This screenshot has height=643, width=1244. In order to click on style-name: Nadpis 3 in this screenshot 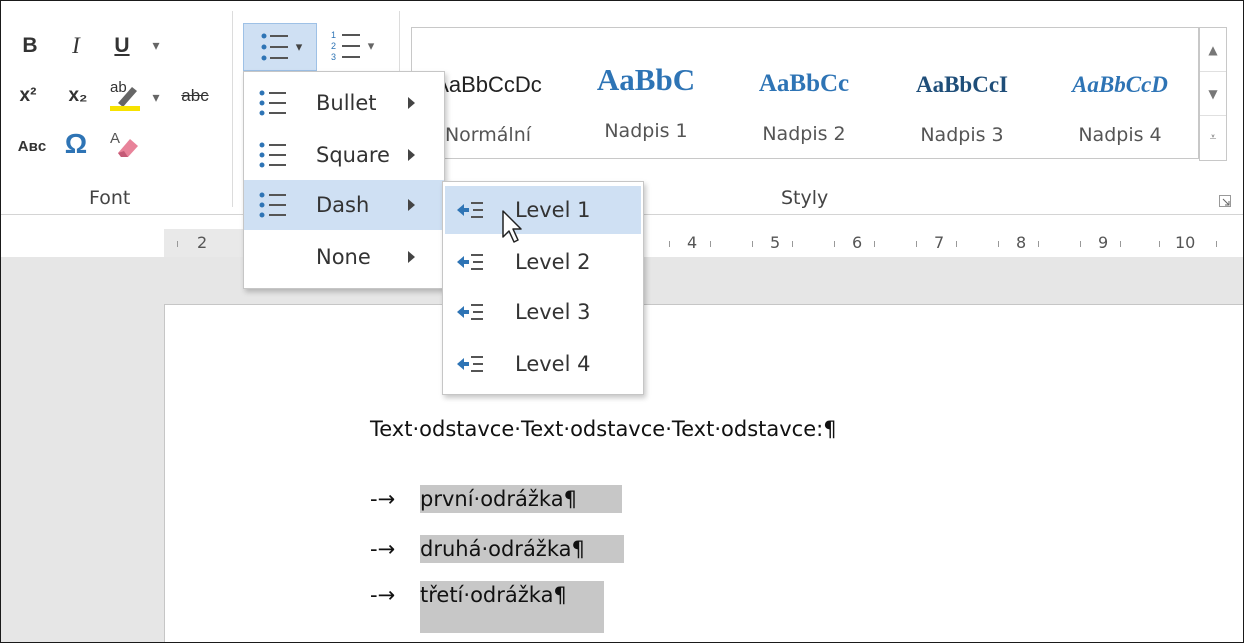, I will do `click(962, 135)`.